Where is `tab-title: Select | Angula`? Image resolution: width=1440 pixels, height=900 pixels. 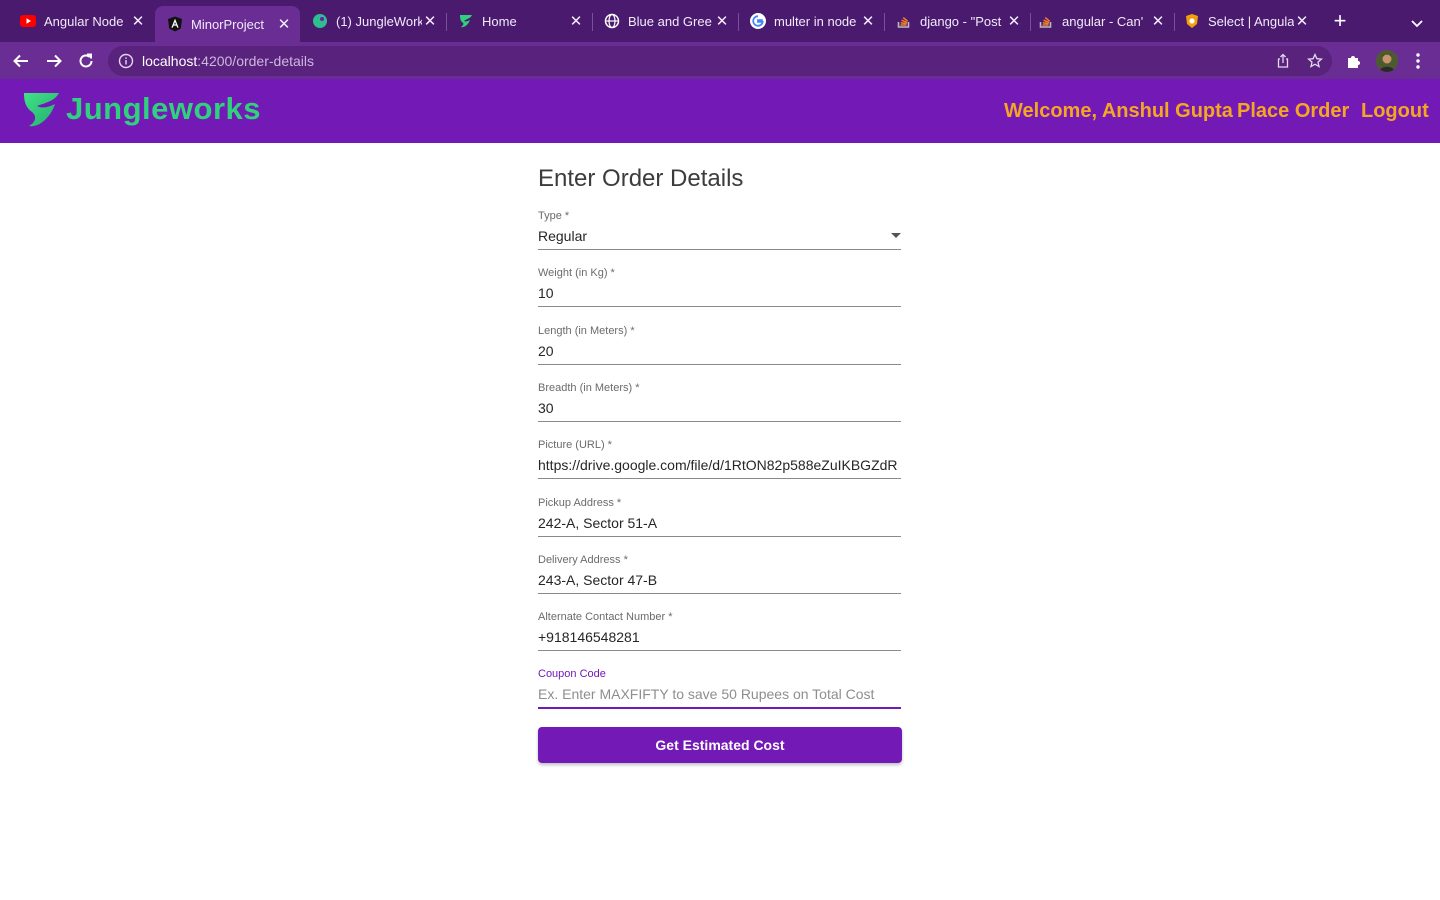 tab-title: Select | Angula is located at coordinates (1251, 21).